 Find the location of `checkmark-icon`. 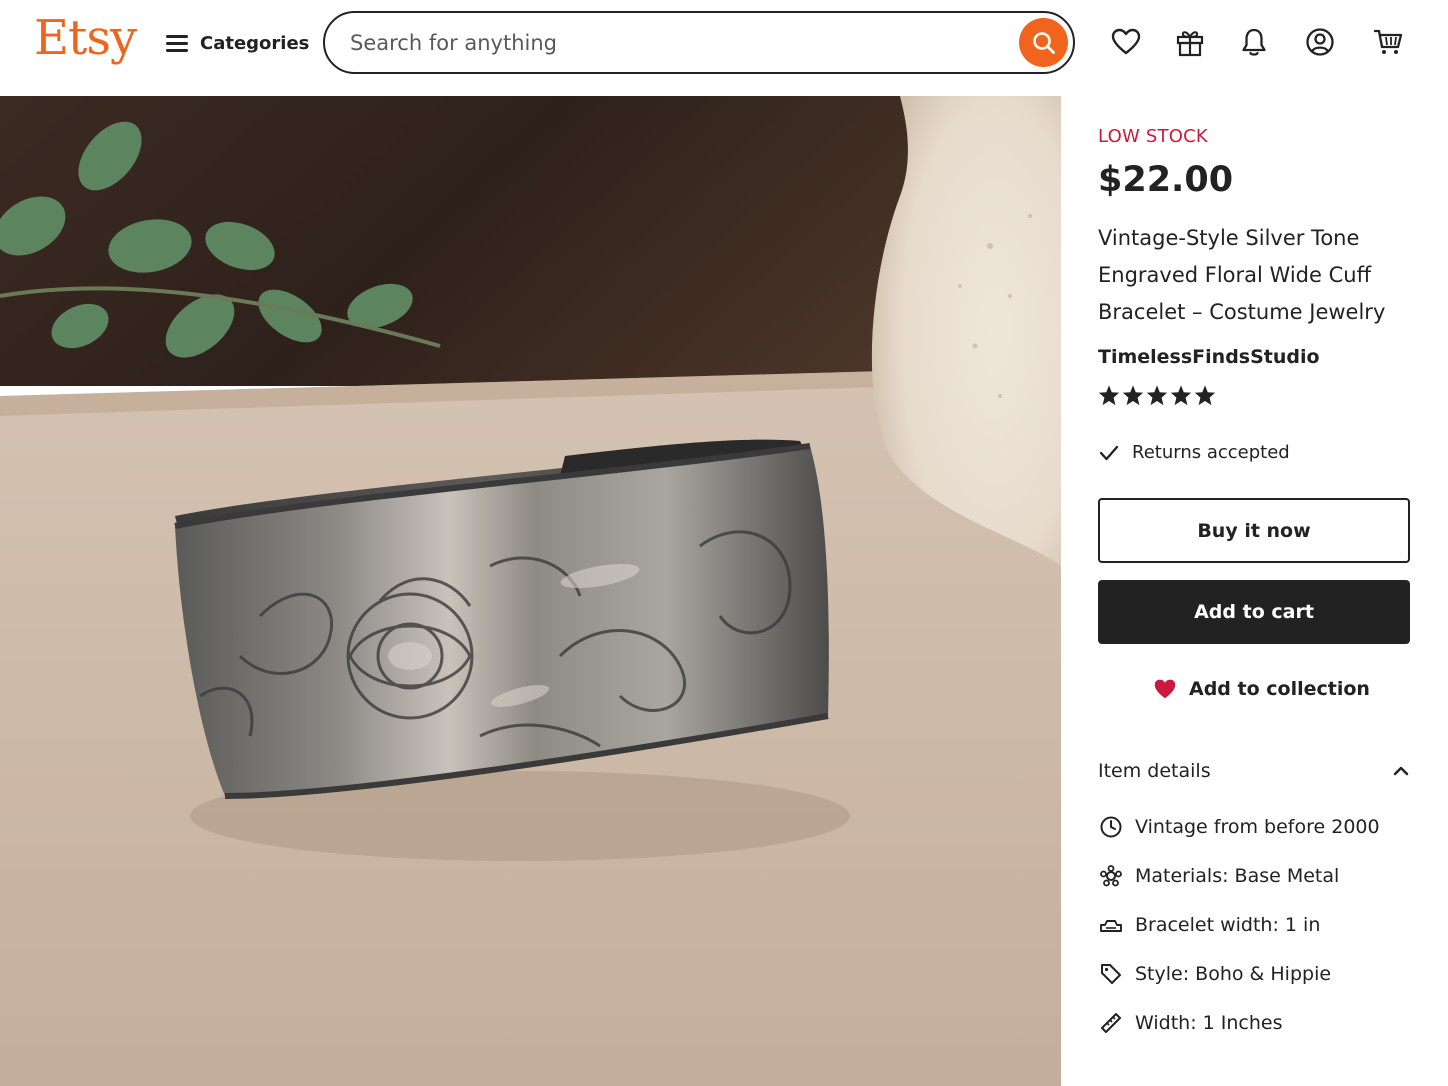

checkmark-icon is located at coordinates (1109, 452).